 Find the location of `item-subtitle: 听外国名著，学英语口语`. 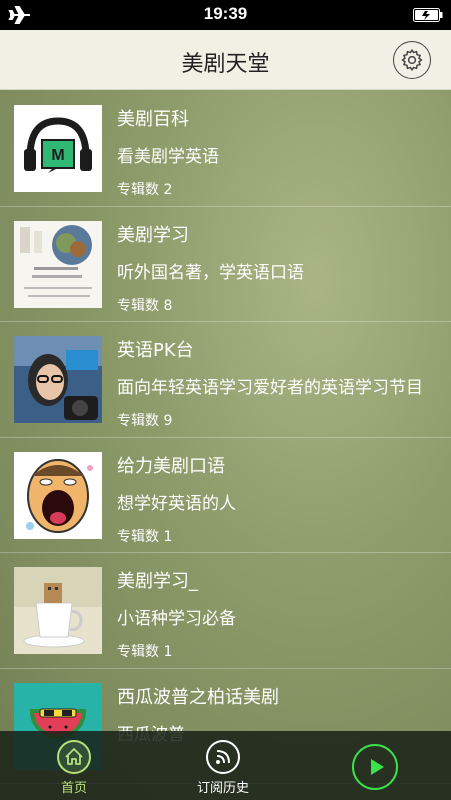

item-subtitle: 听外国名著，学英语口语 is located at coordinates (210, 272).